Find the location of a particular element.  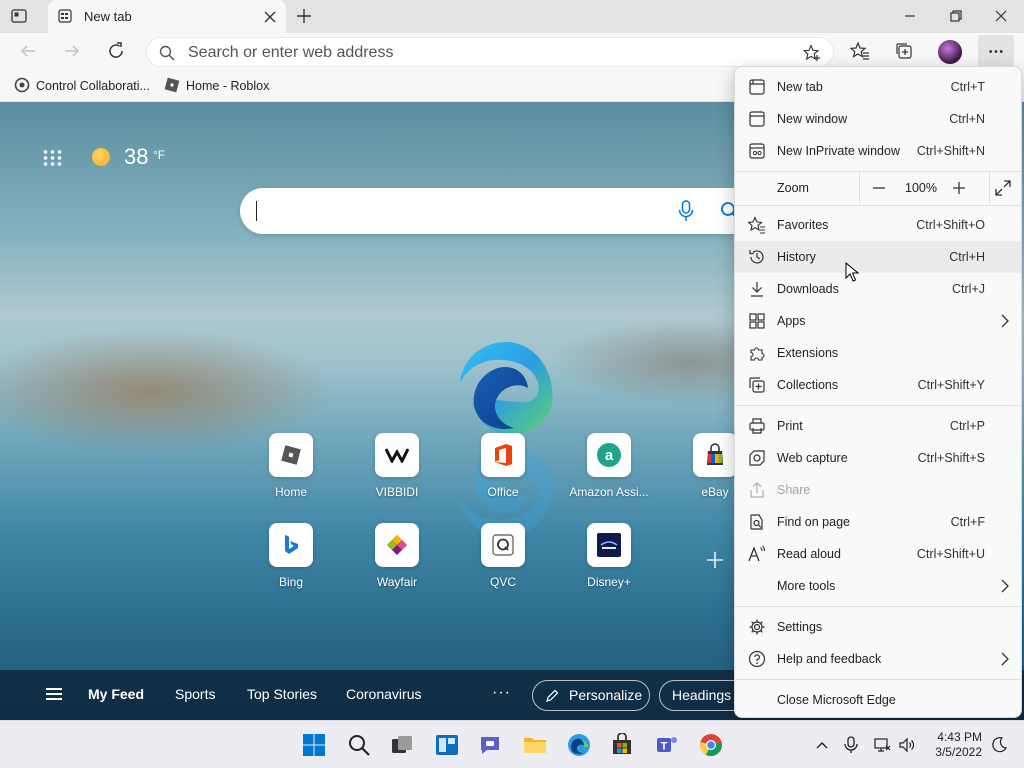

file-explorer-icon is located at coordinates (535, 745).